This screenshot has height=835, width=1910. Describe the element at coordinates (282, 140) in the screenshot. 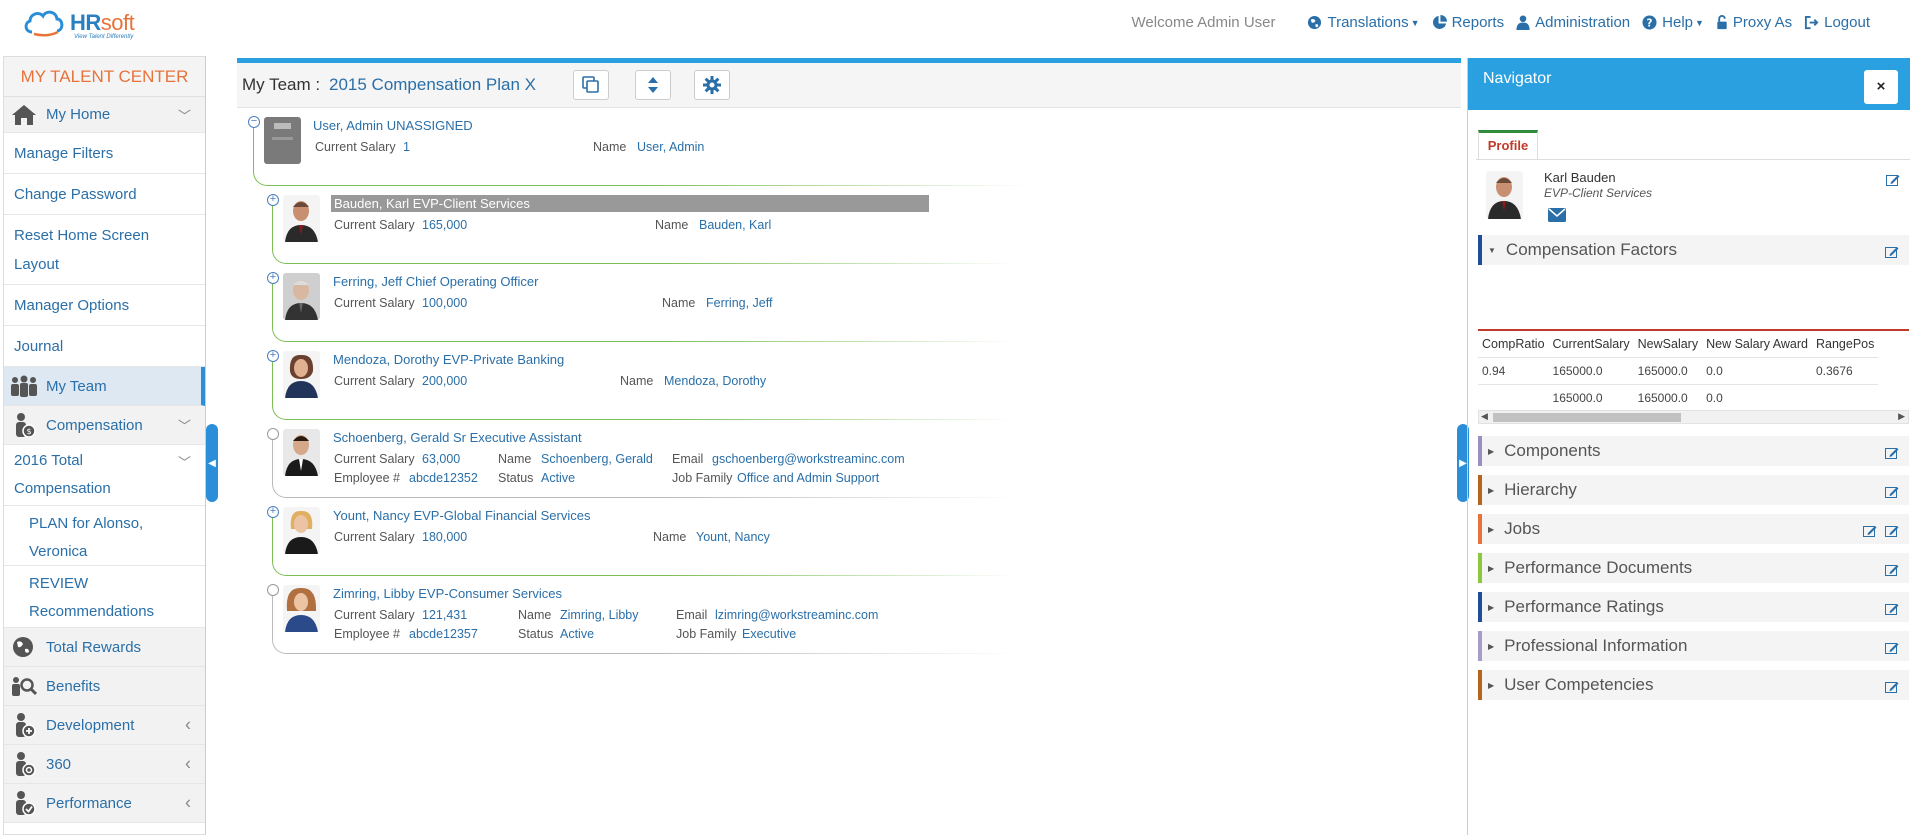

I see `avatar-placeholder` at that location.